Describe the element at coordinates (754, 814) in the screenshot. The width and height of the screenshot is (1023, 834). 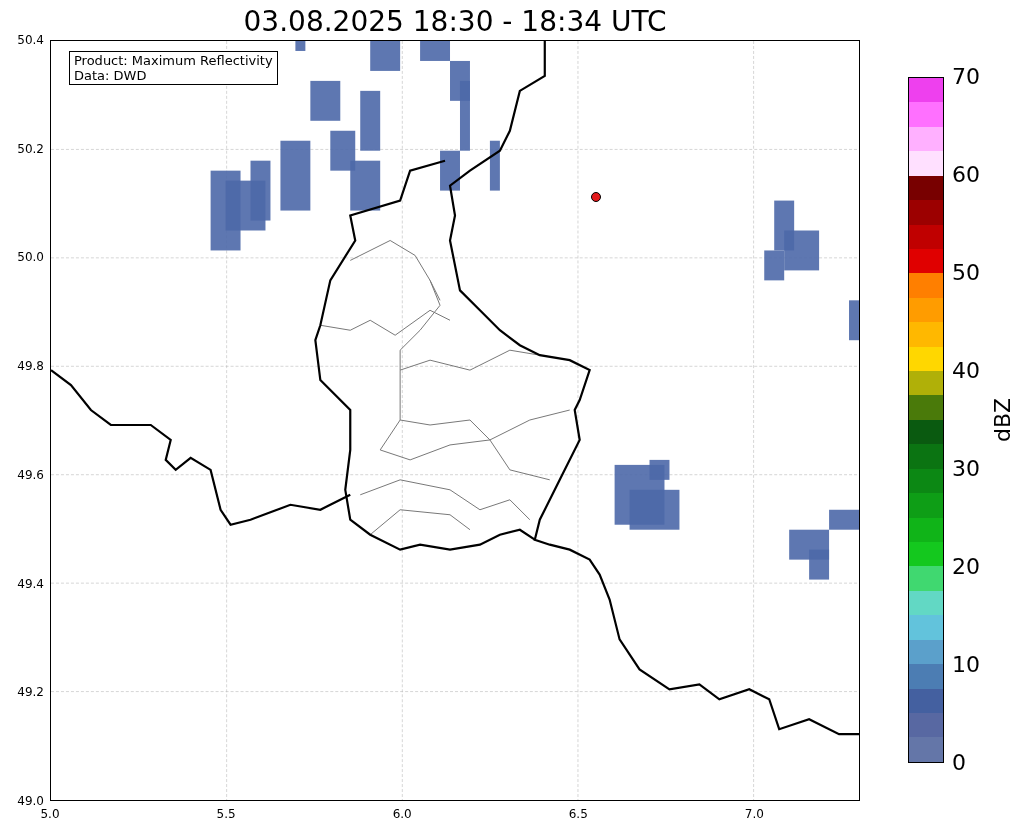
I see `x-axis-label: 7.0` at that location.